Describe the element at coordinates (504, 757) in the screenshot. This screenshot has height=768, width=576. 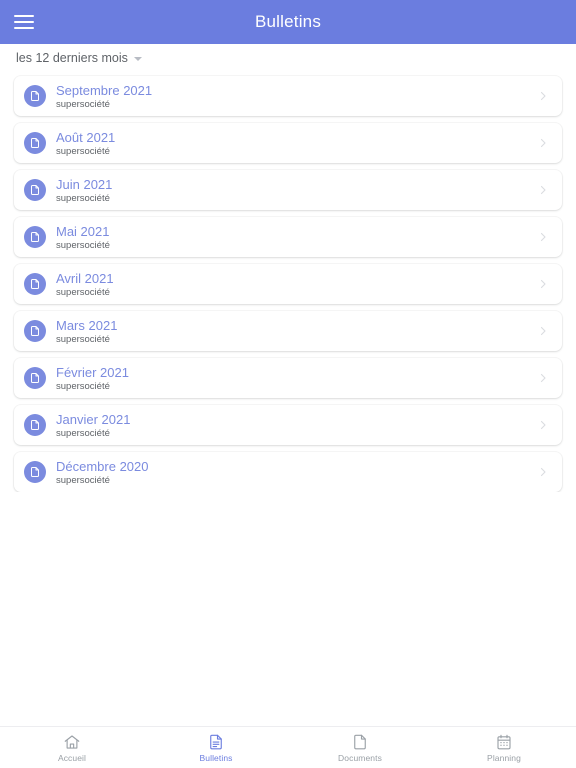
I see `nav-item-label: Planning` at that location.